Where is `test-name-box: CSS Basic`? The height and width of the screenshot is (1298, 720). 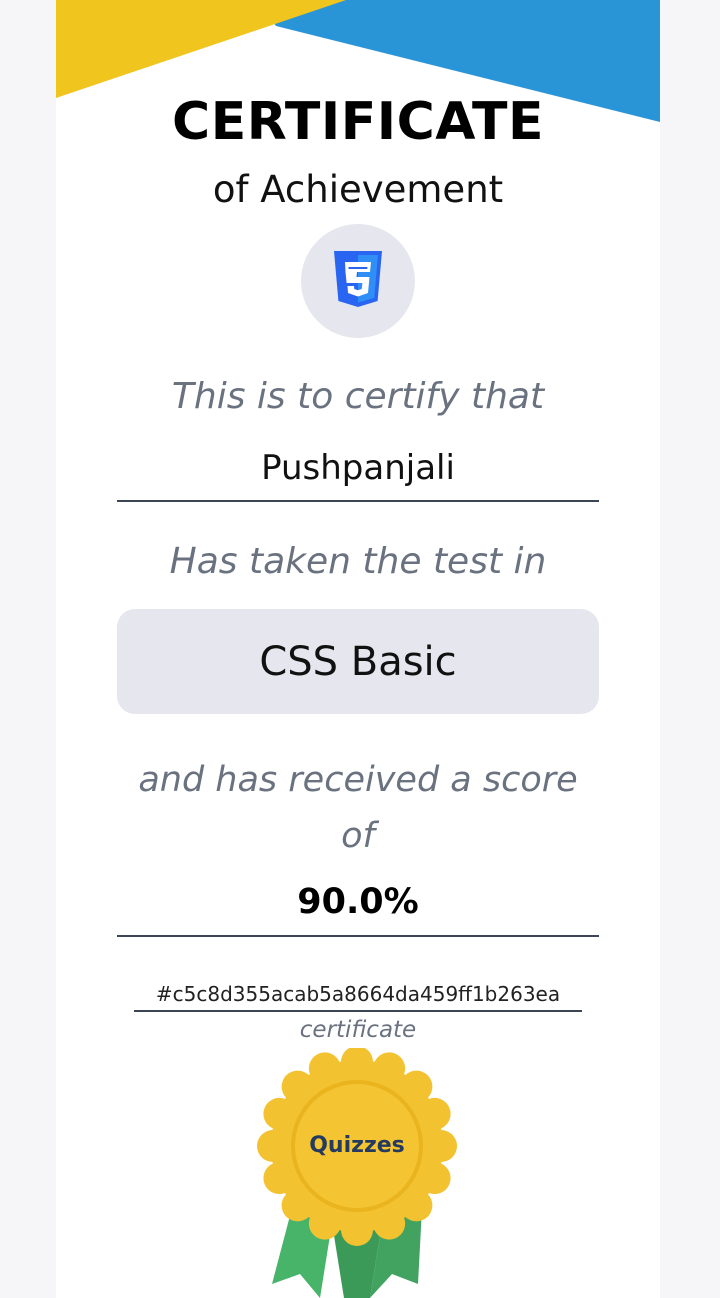 test-name-box: CSS Basic is located at coordinates (358, 661).